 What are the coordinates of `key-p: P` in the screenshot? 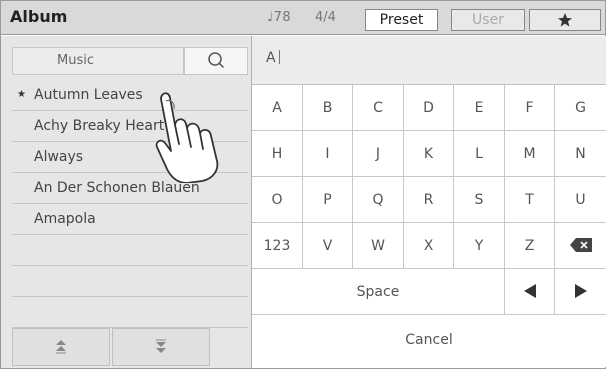 It's located at (328, 200).